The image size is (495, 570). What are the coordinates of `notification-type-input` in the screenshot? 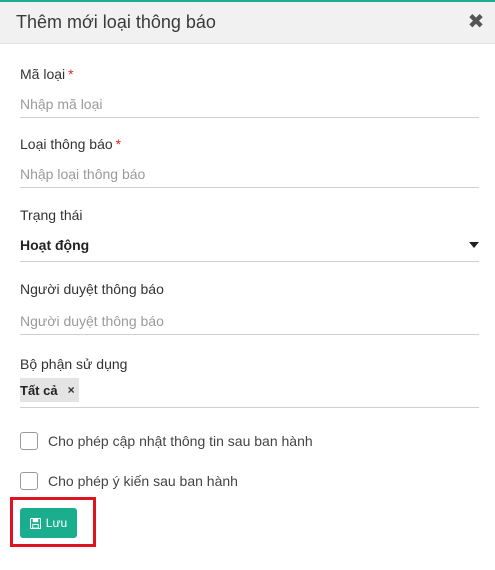 It's located at (249, 174).